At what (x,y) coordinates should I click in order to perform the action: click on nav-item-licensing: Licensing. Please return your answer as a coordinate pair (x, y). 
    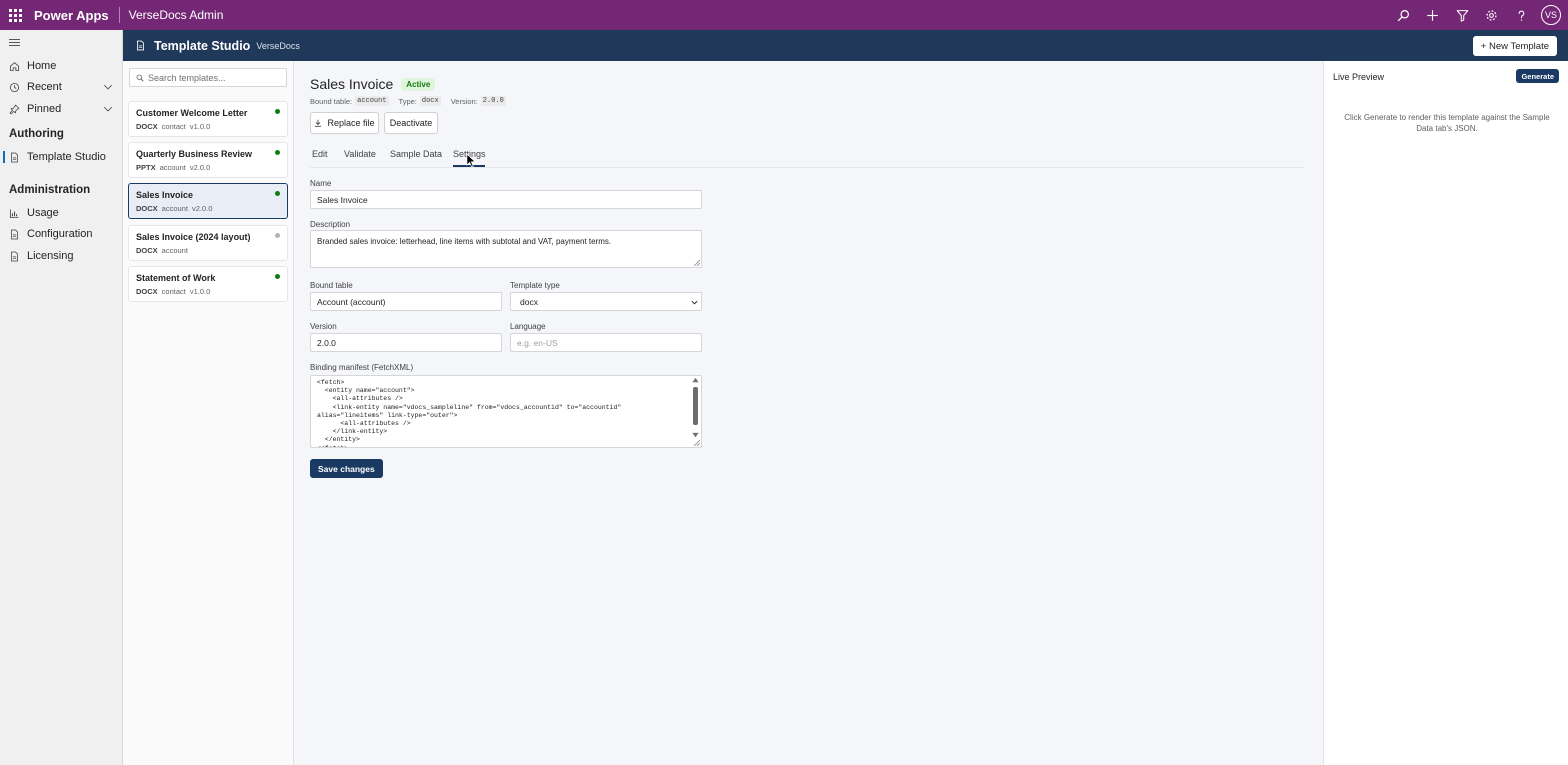
    Looking at the image, I should click on (61, 256).